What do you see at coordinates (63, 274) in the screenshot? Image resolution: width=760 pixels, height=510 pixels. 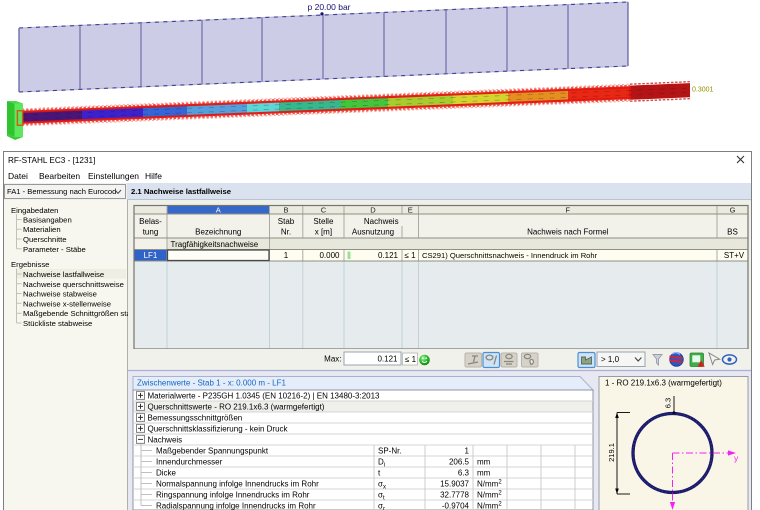 I see `svg-text: Nachweise lastfallweise` at bounding box center [63, 274].